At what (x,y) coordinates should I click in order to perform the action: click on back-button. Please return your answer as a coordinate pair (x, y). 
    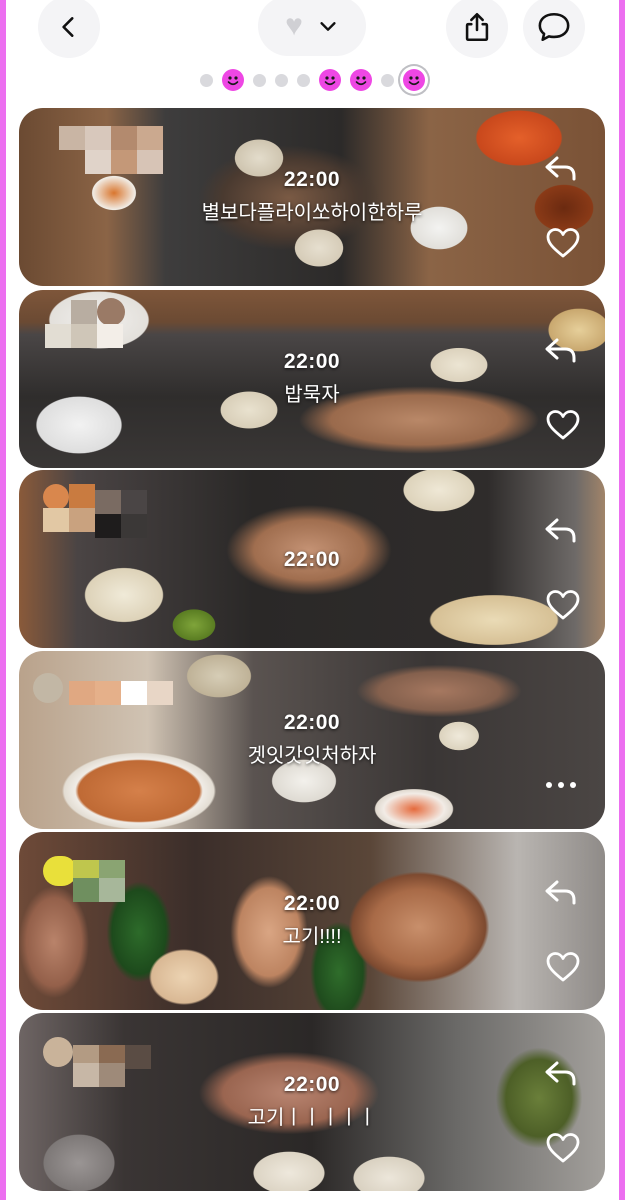
    Looking at the image, I should click on (69, 29).